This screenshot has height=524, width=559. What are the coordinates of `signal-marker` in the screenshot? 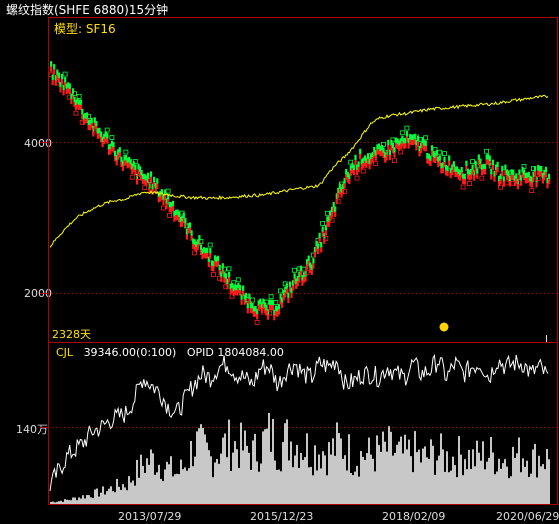 It's located at (444, 327).